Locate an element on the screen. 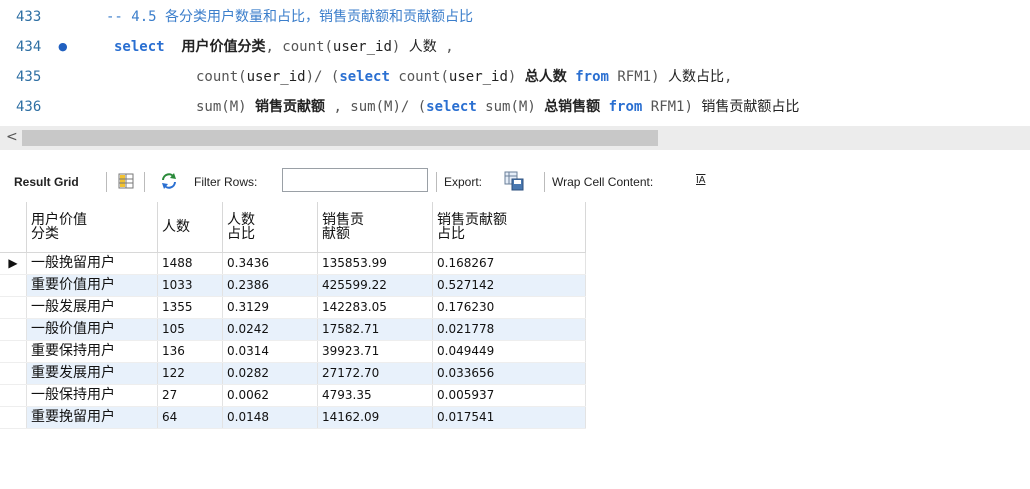  export-save-icon is located at coordinates (514, 182).